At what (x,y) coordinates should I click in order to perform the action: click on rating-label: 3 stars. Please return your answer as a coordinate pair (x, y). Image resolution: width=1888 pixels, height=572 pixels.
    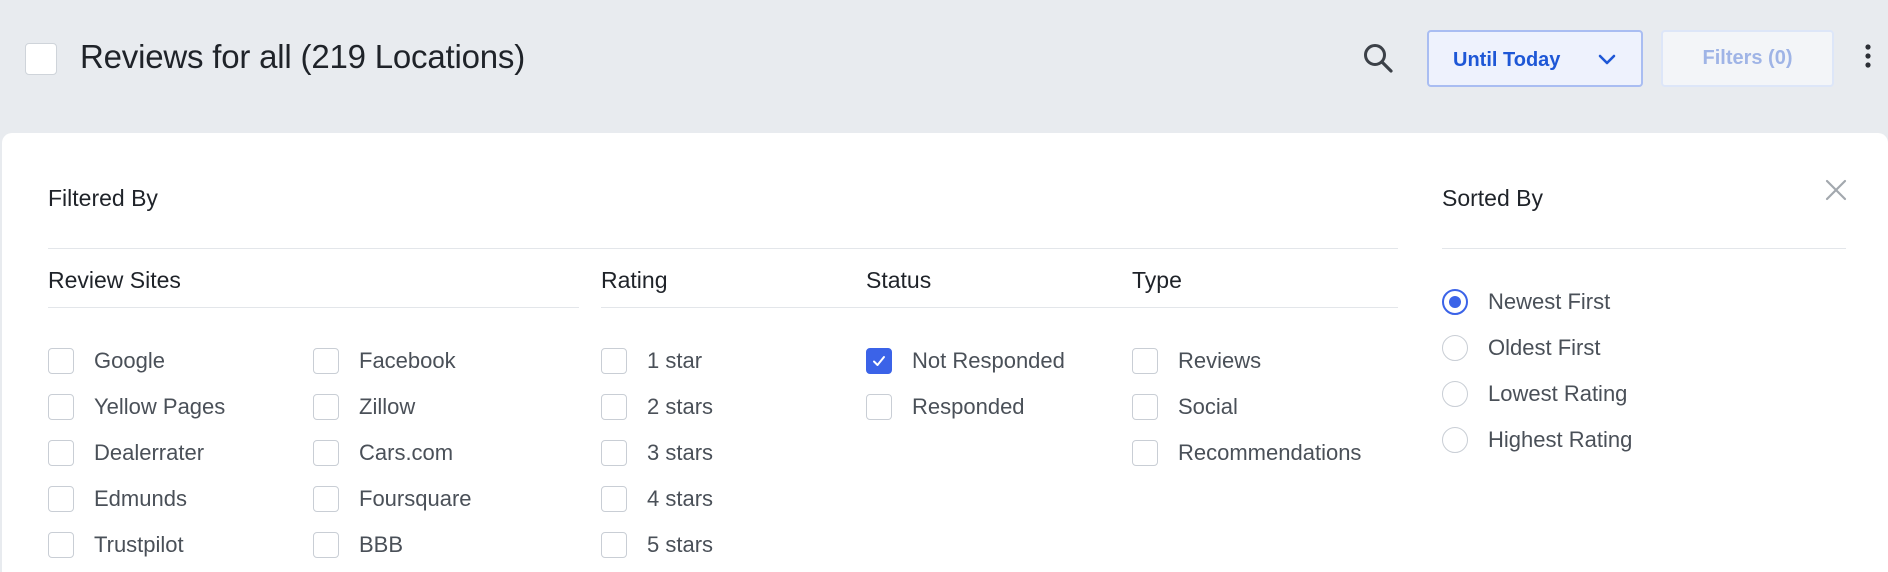
    Looking at the image, I should click on (680, 453).